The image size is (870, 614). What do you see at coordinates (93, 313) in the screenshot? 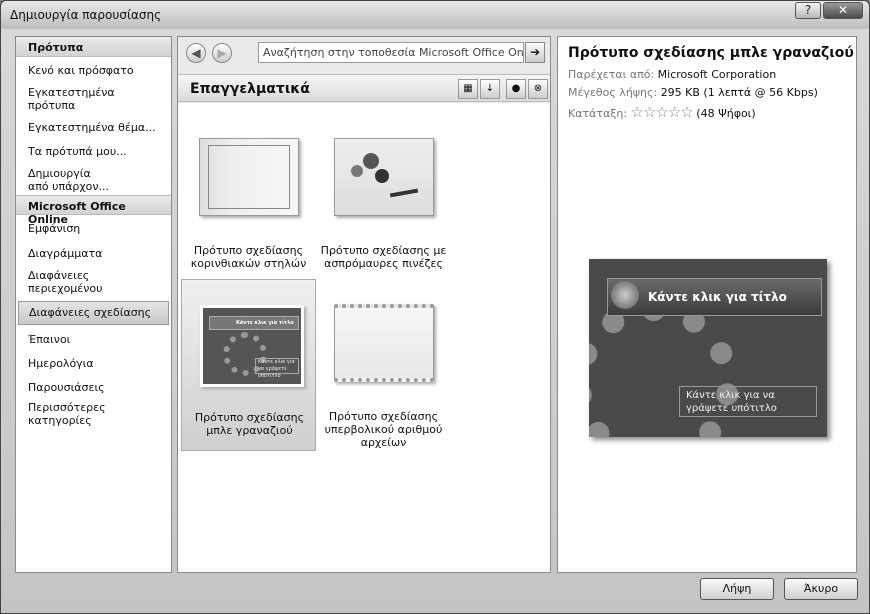
I see `sidebar-item-design-slides: Διαφάνειες σχεδίασης` at bounding box center [93, 313].